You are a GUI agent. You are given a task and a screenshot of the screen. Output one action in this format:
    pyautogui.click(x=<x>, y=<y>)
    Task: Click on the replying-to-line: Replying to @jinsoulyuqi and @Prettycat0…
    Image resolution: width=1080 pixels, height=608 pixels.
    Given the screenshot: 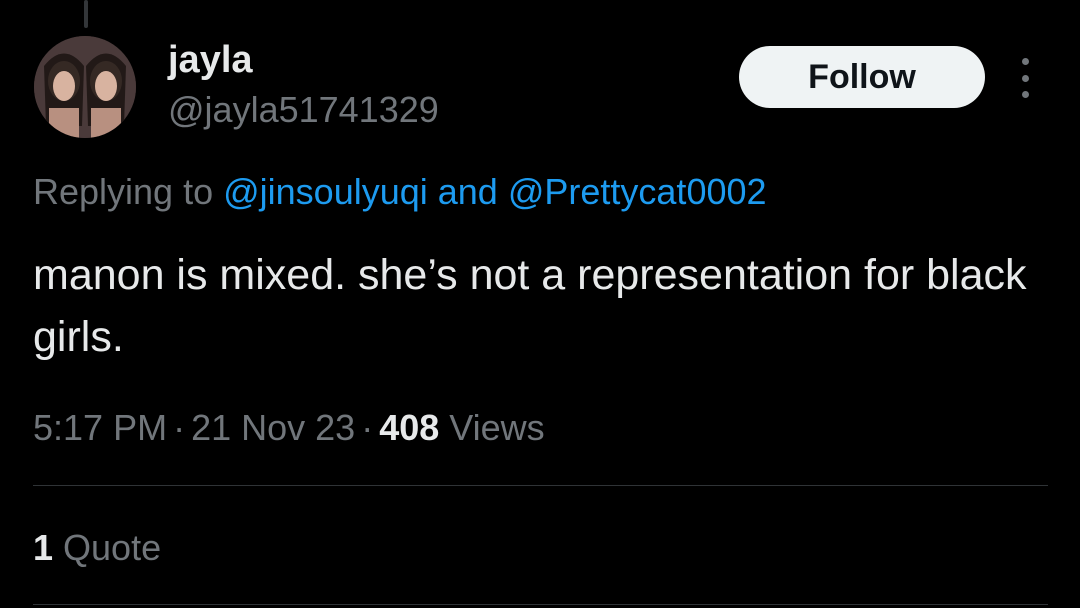 What is the action you would take?
    pyautogui.click(x=400, y=192)
    